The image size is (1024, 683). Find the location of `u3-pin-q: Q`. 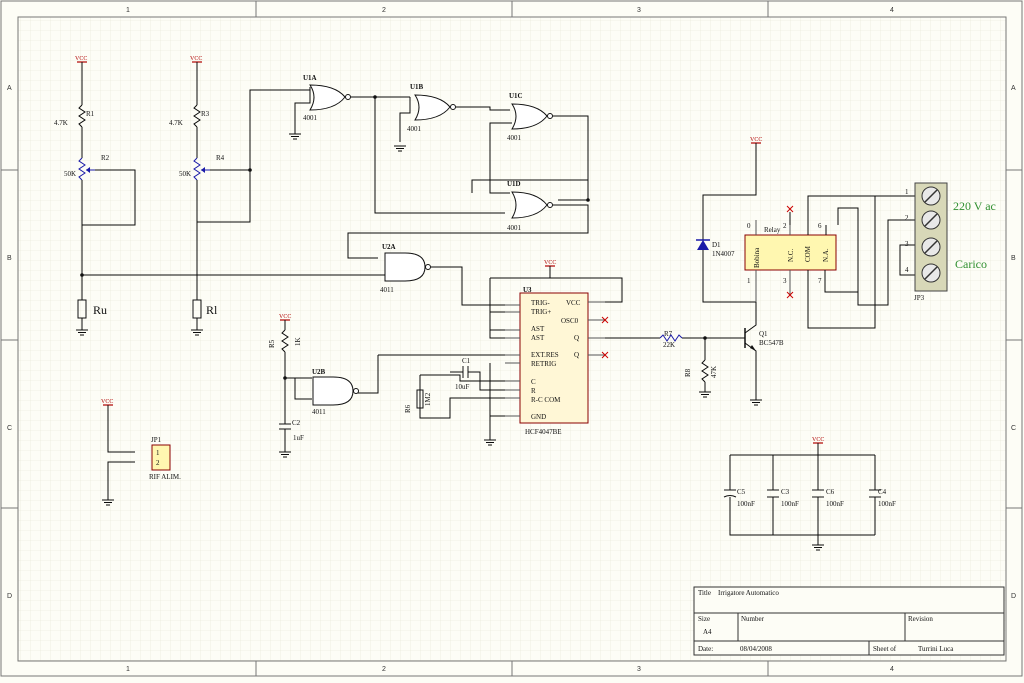

u3-pin-q: Q is located at coordinates (576, 338).